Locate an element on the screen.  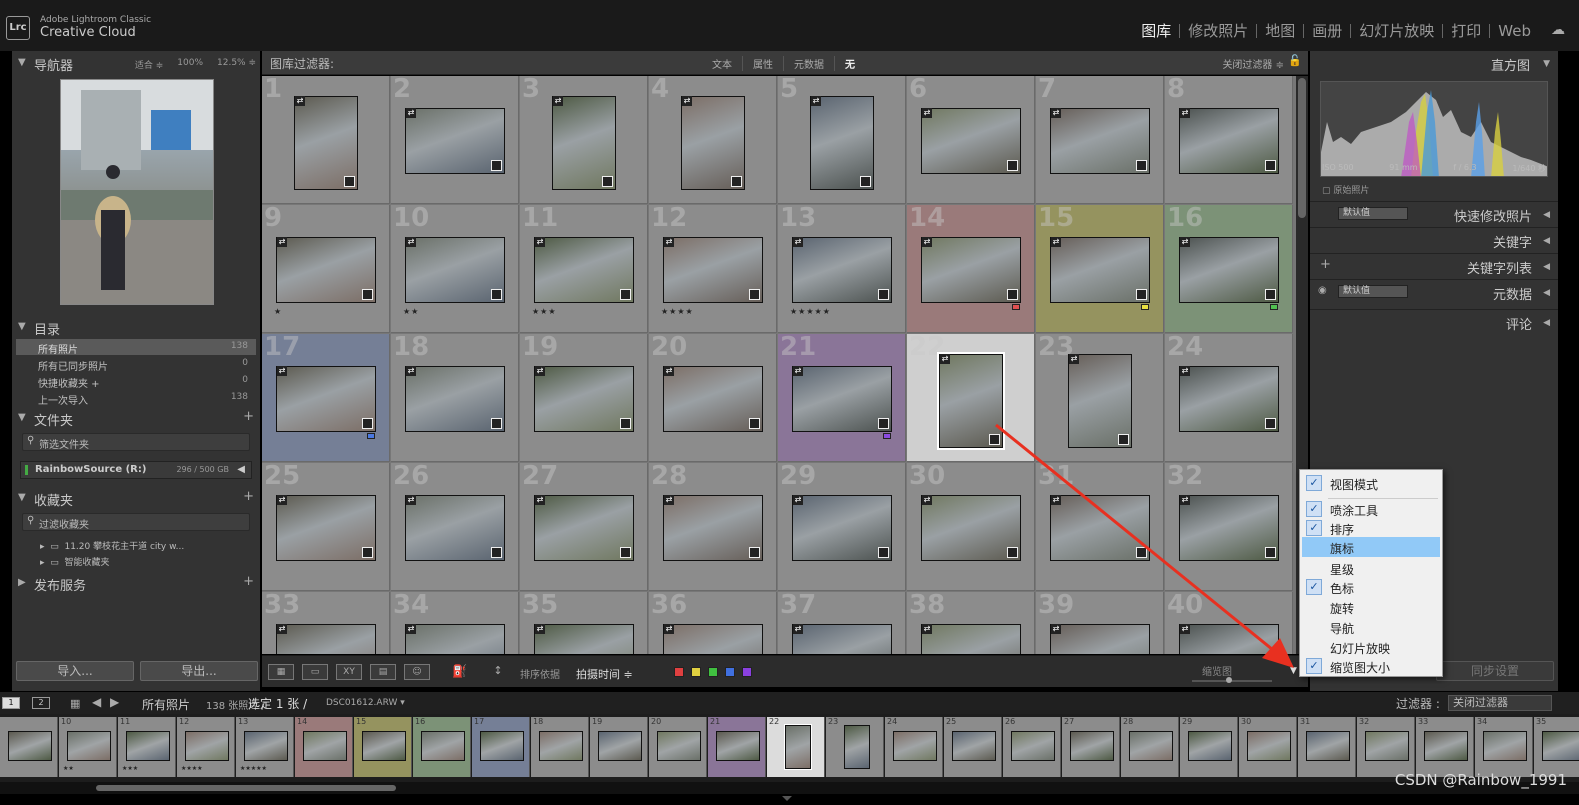
filmstrip-thumb: 19 is located at coordinates (619, 747).